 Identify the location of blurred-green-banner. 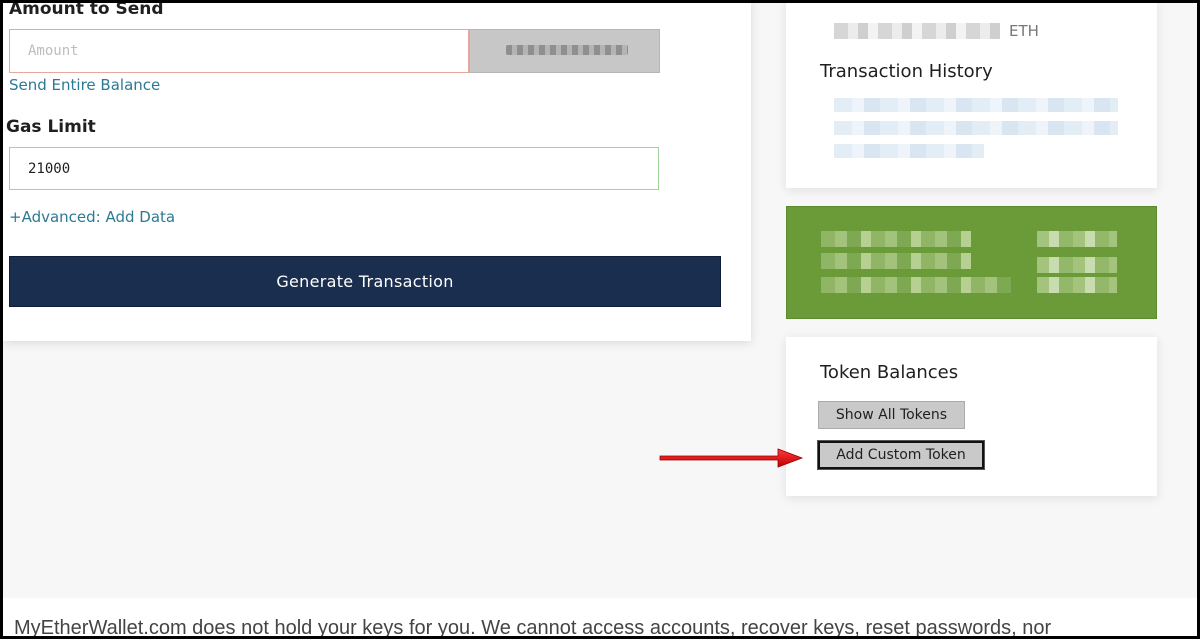
(971, 262).